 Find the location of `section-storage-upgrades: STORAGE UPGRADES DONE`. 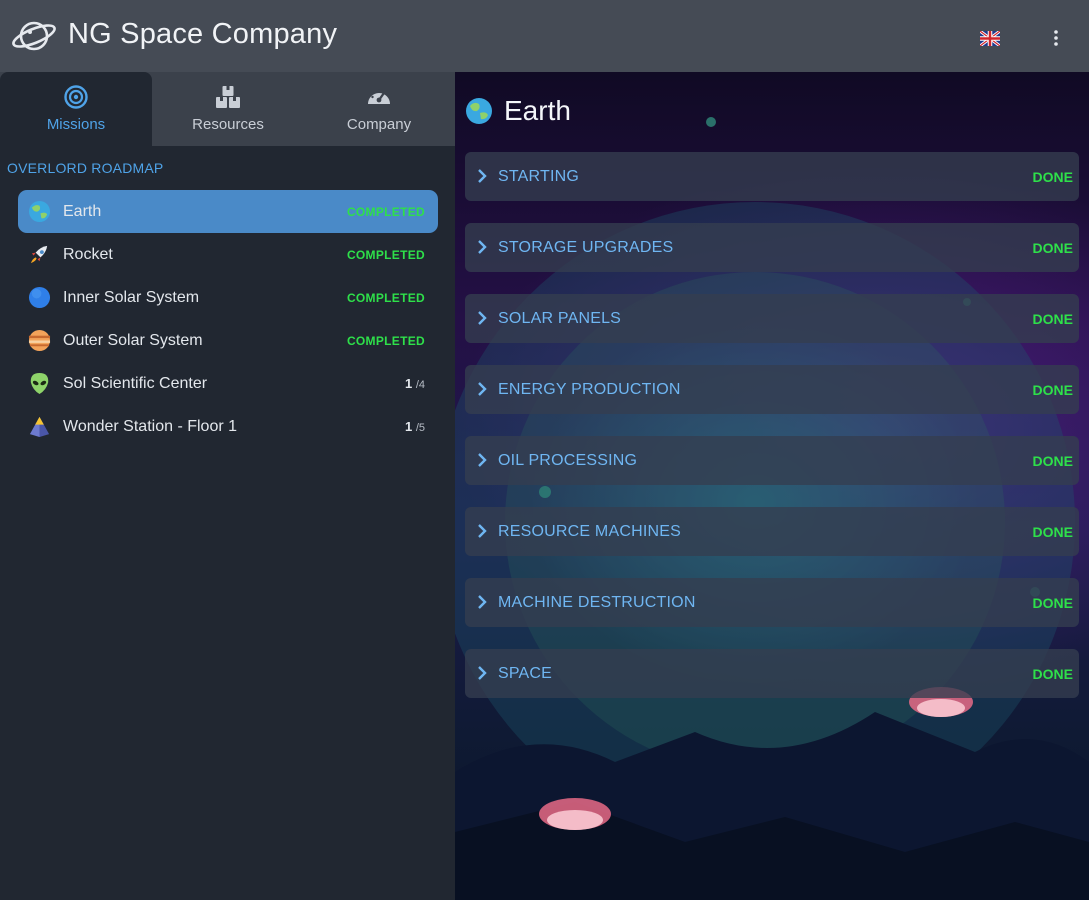

section-storage-upgrades: STORAGE UPGRADES DONE is located at coordinates (772, 247).